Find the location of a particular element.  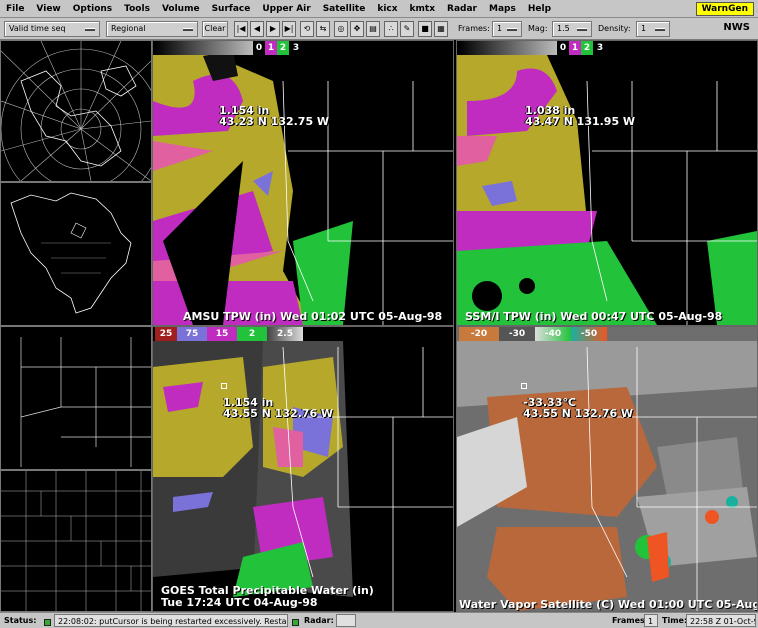

mag-value: 1.5 is located at coordinates (563, 28).